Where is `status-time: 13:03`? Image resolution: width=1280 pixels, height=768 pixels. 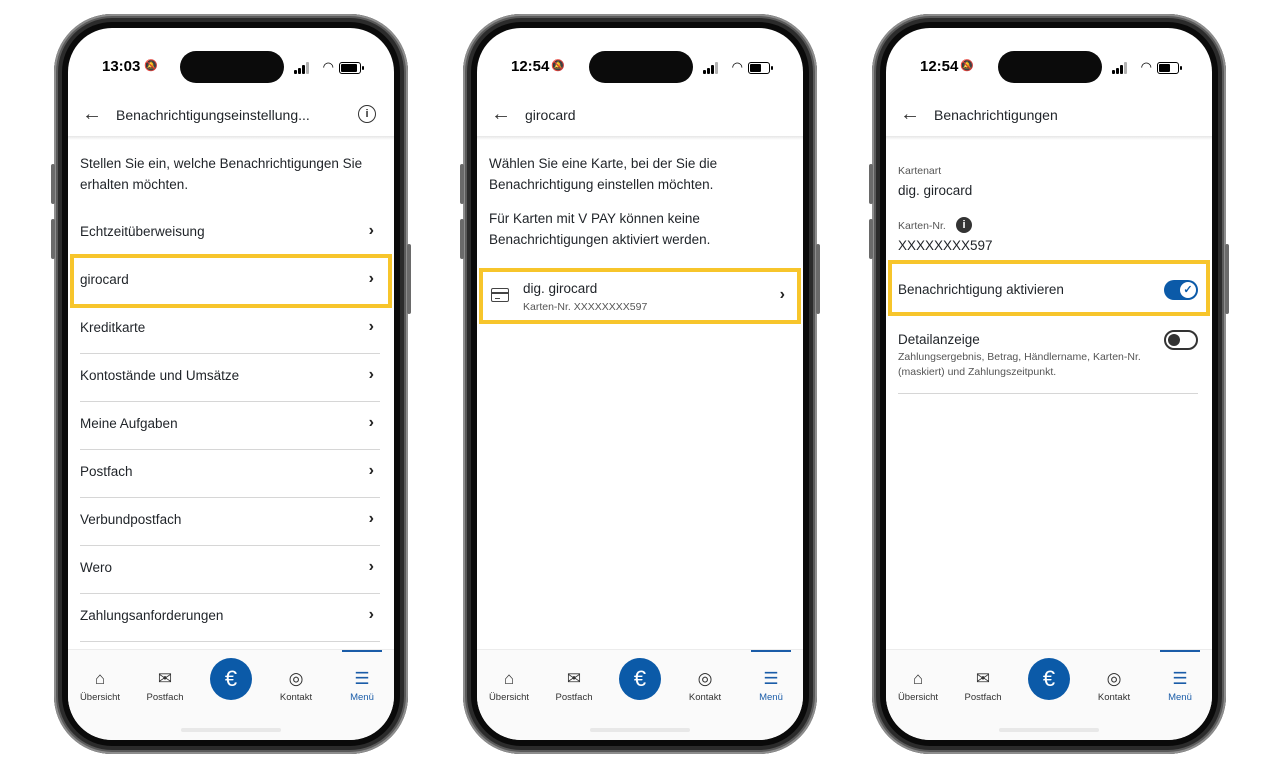 status-time: 13:03 is located at coordinates (121, 66).